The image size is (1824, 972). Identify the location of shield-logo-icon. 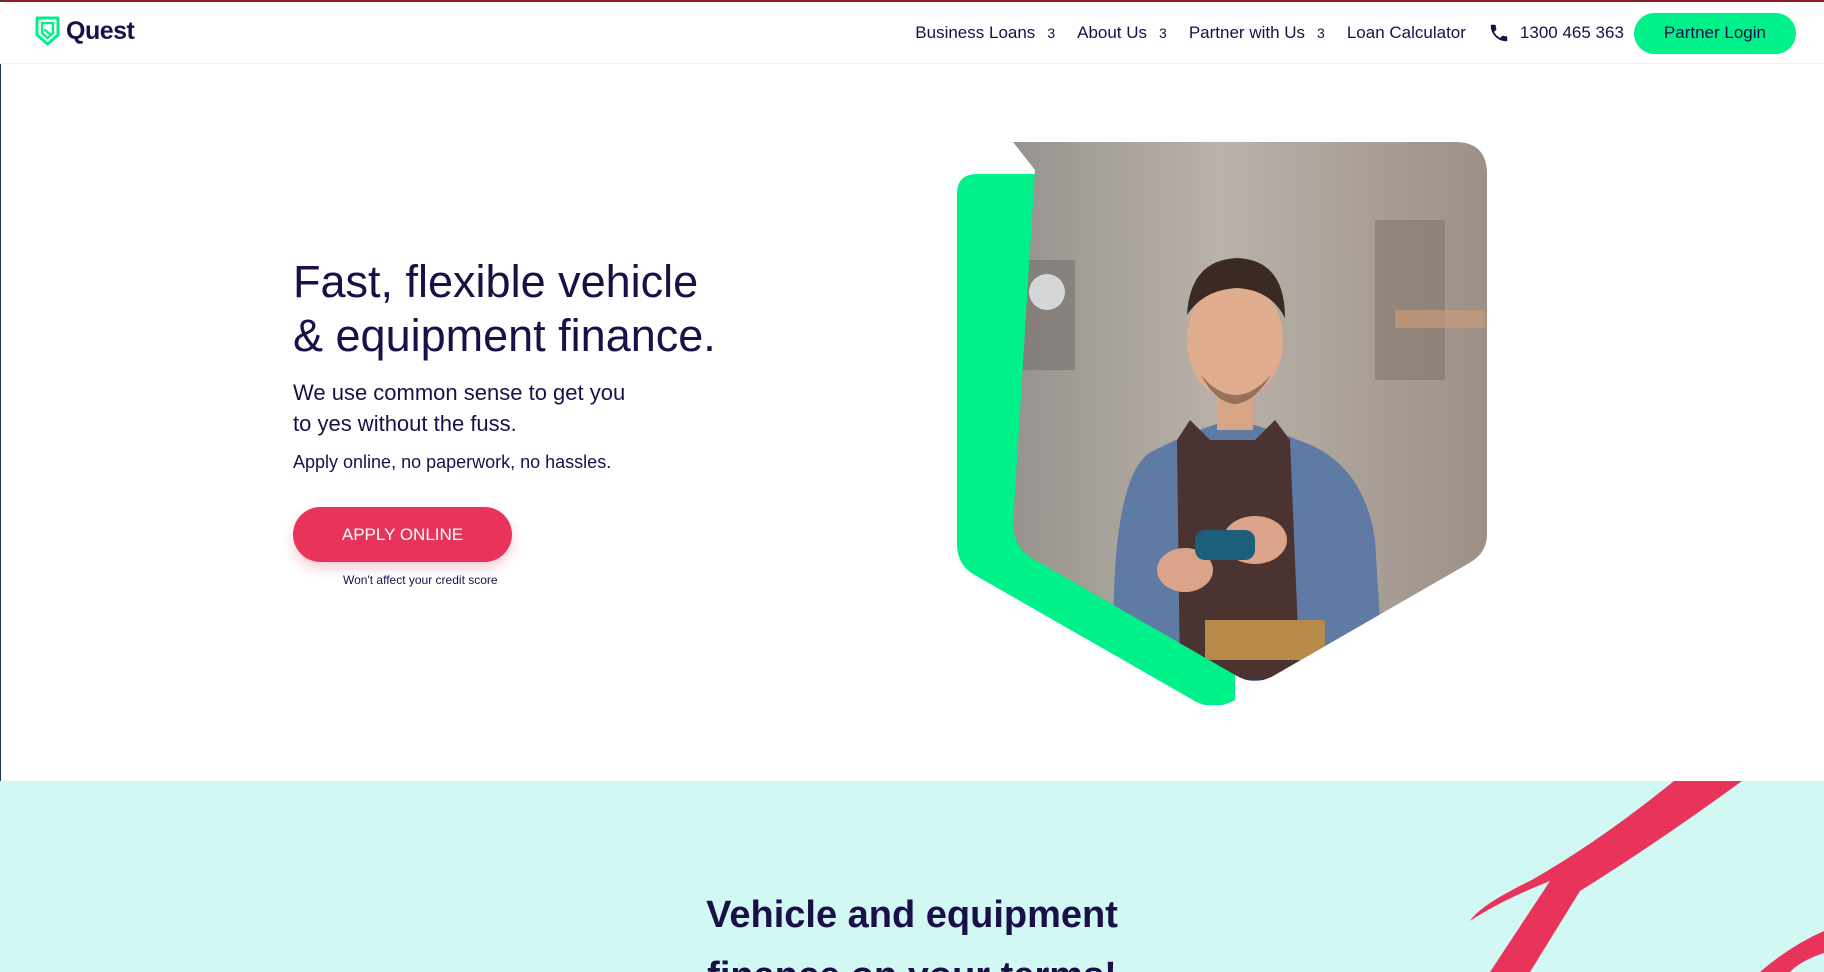
(47, 31).